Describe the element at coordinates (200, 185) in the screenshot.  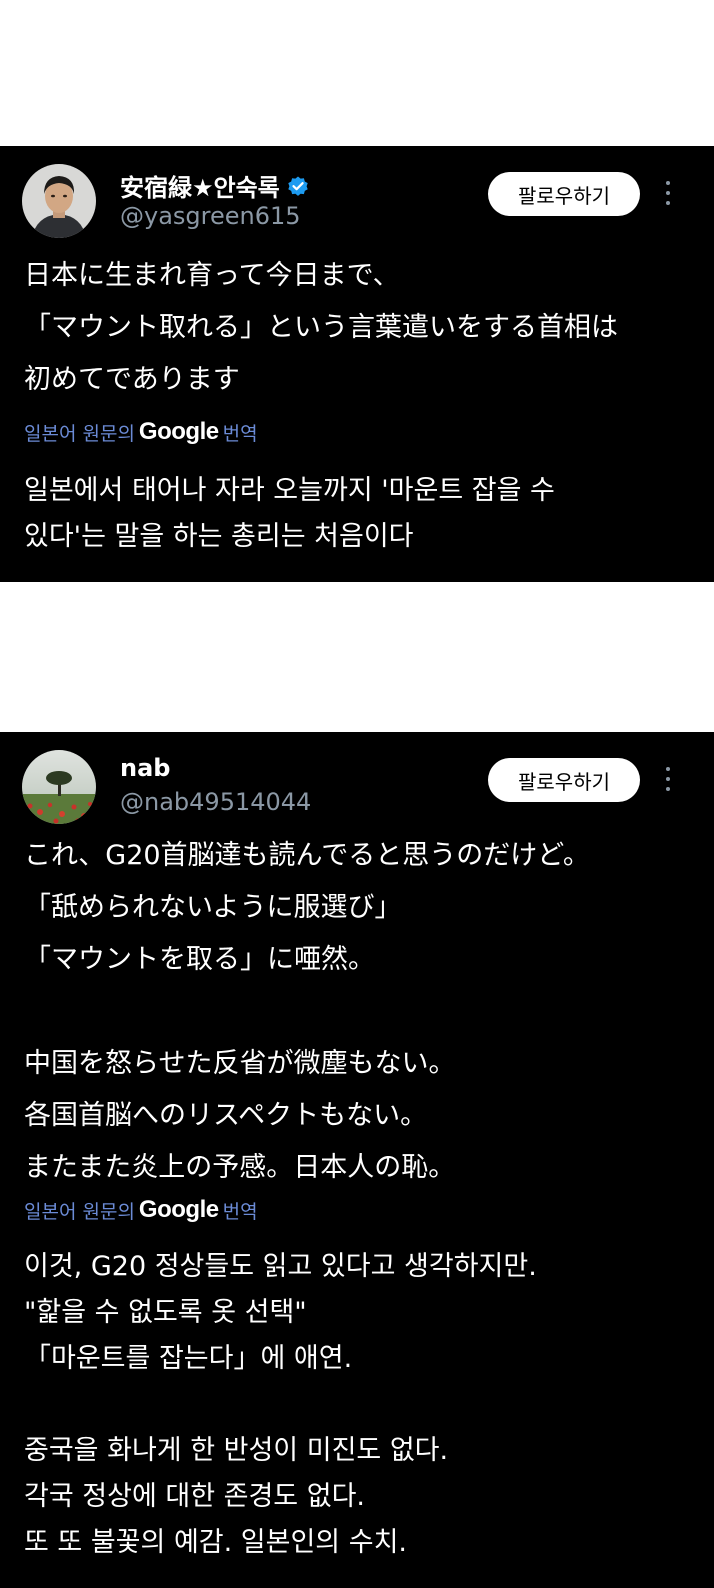
I see `display-name: 安宿緑★안숙록` at that location.